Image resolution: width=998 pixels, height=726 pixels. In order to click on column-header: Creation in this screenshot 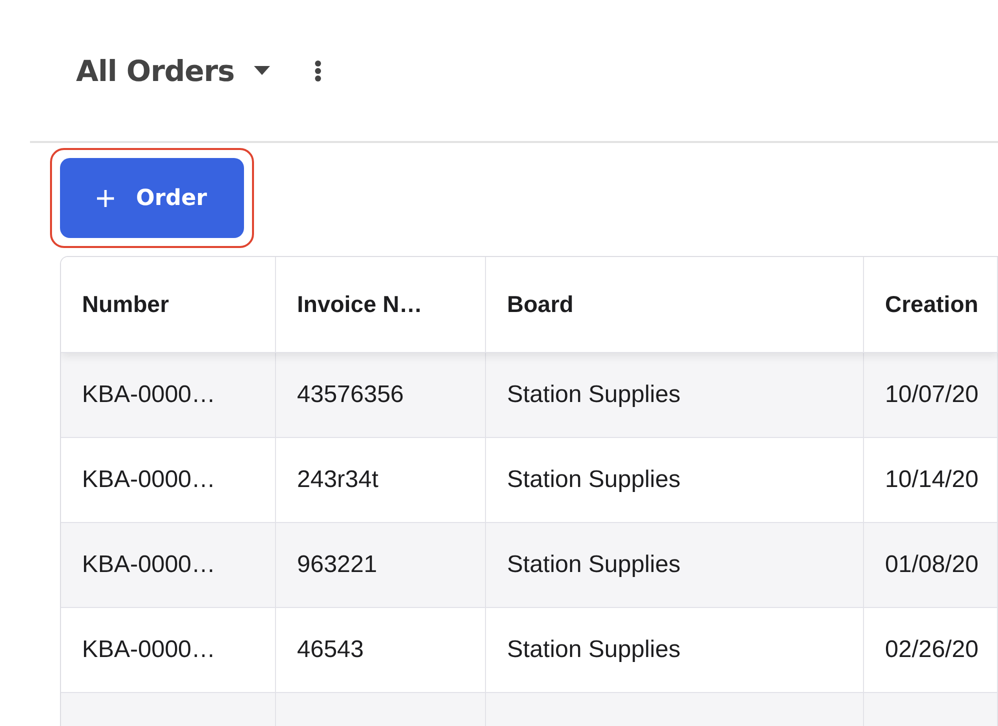, I will do `click(931, 304)`.